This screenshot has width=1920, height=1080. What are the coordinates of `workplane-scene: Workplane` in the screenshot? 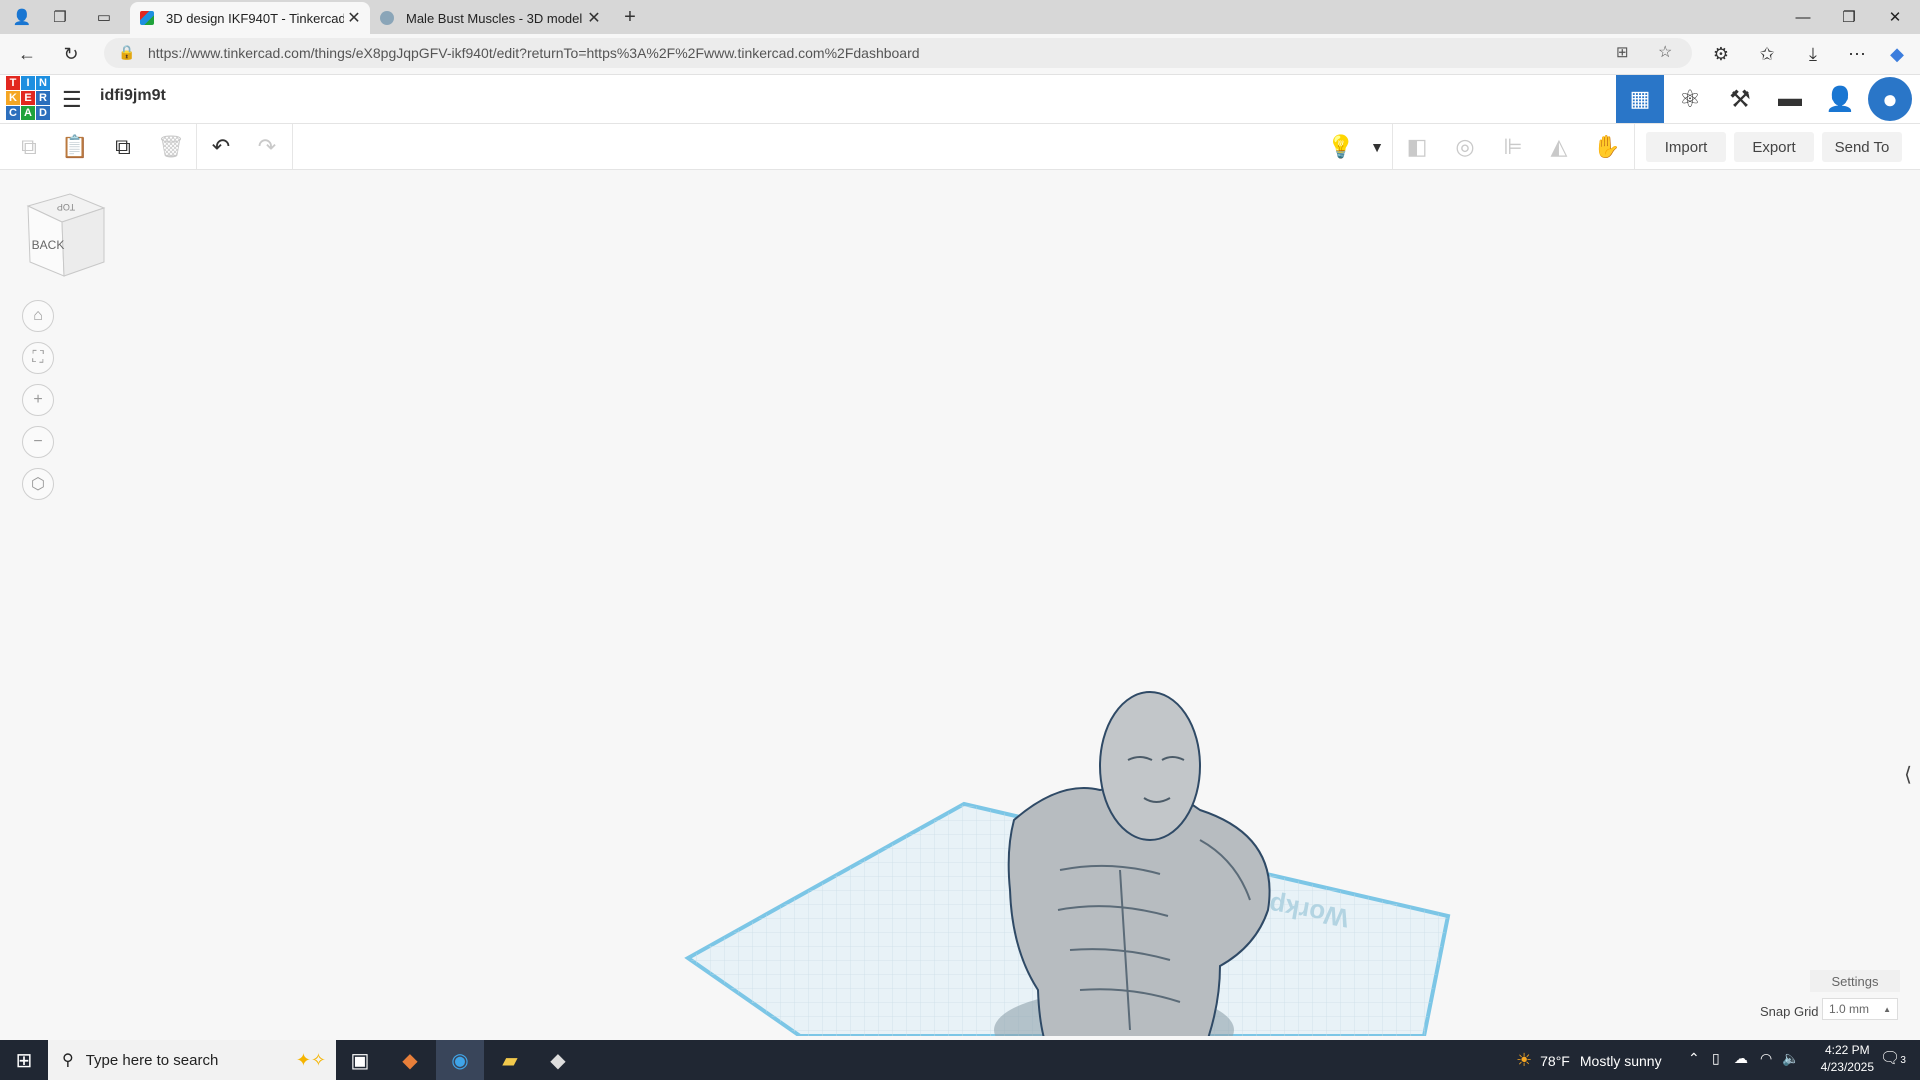 It's located at (1067, 863).